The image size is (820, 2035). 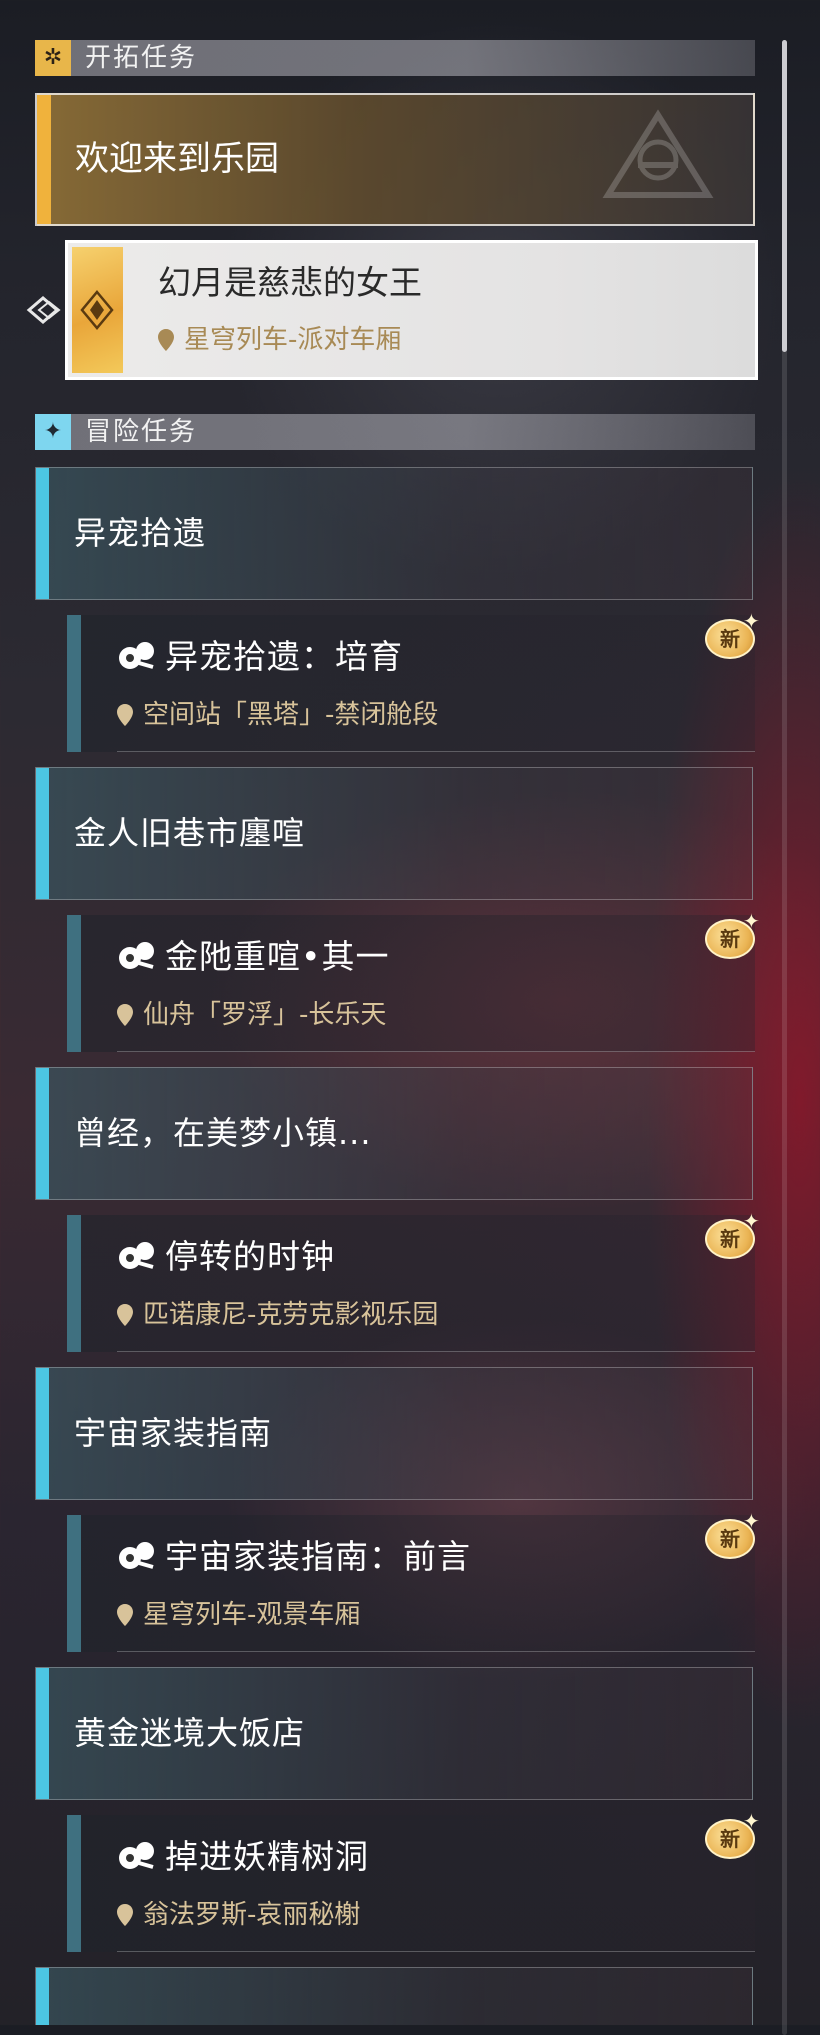 I want to click on adventure-icon: ✦, so click(x=53, y=432).